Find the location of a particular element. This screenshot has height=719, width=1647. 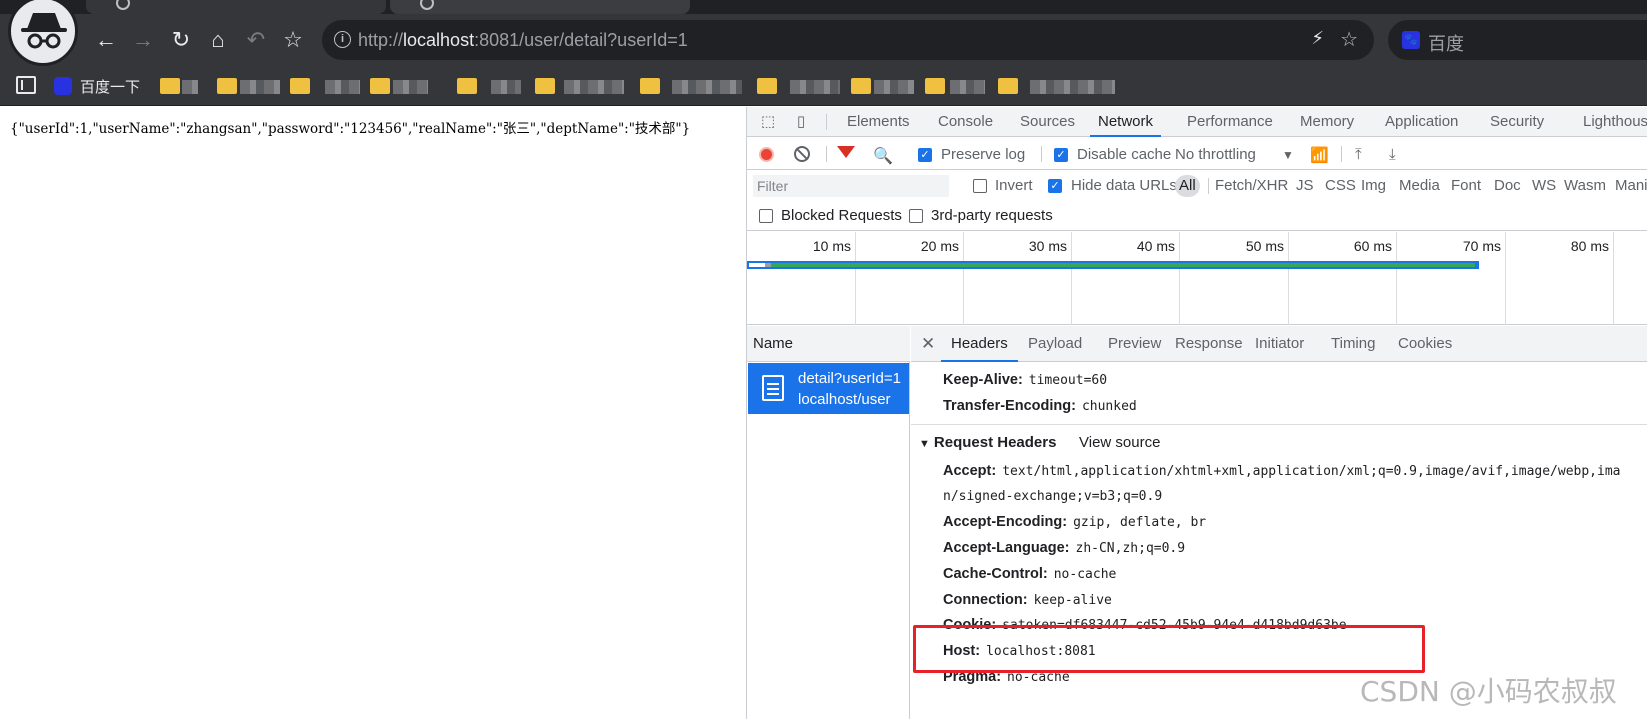

tab-memory: Memory is located at coordinates (1327, 122).